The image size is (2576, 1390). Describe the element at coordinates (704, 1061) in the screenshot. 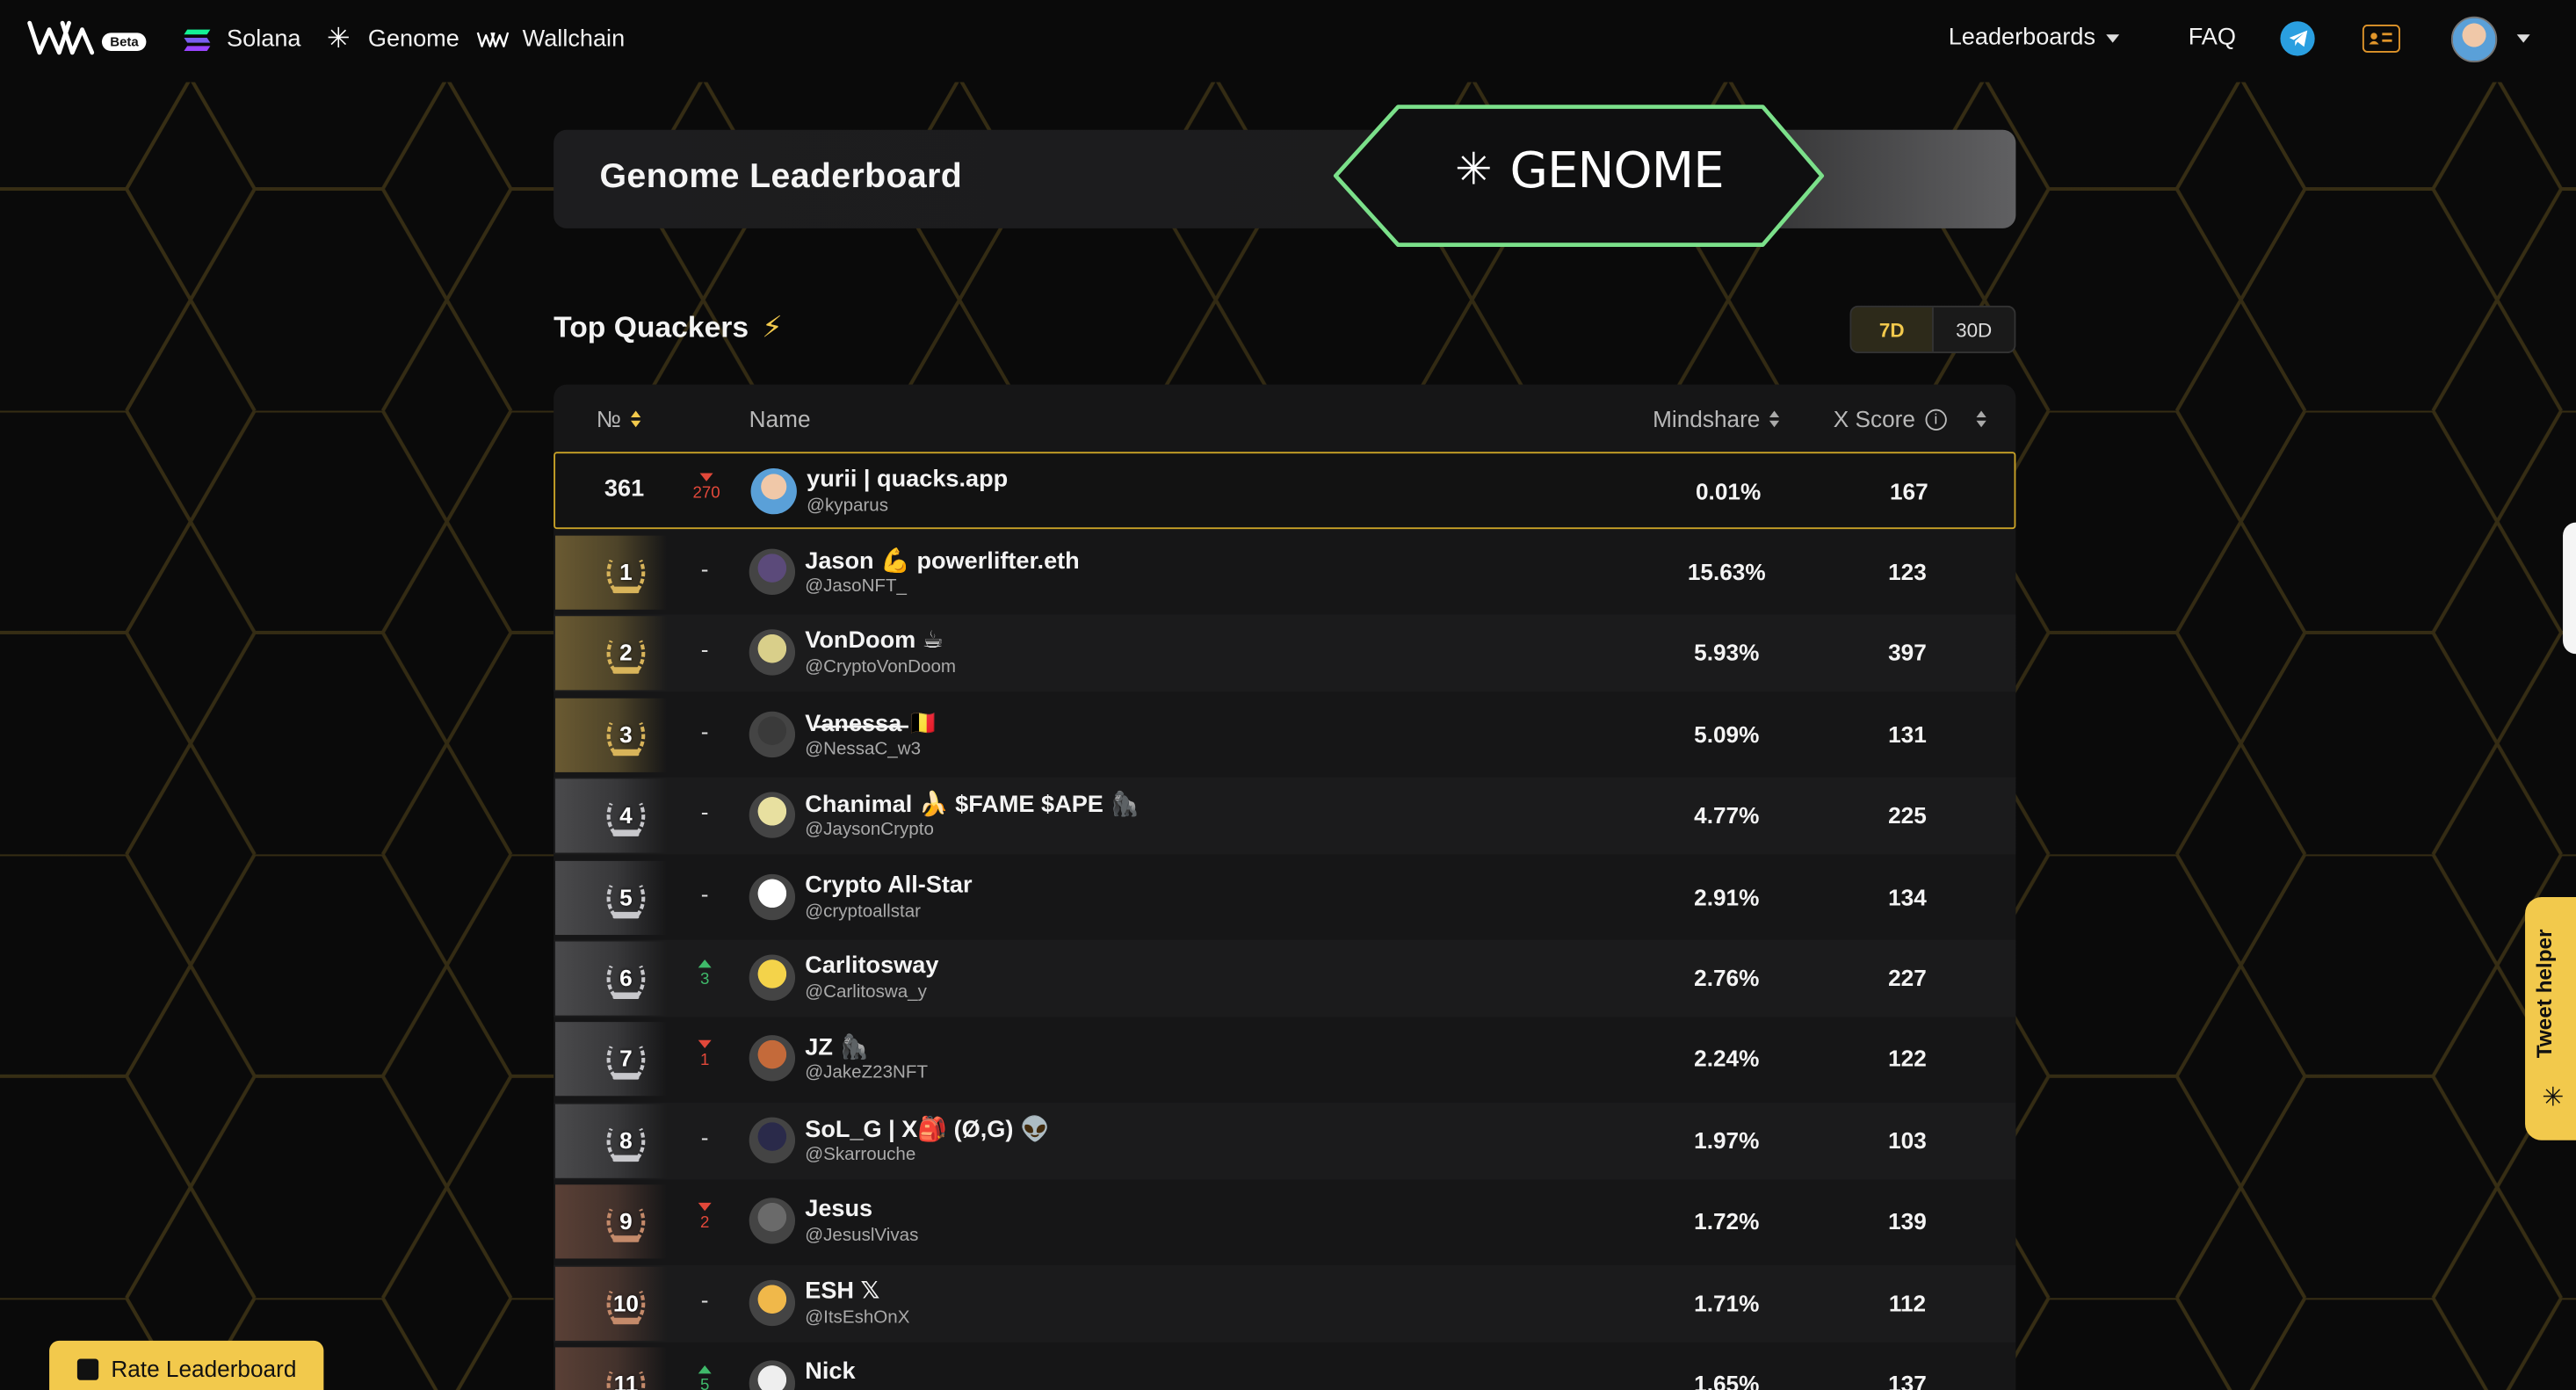

I see `rank-change-value: 1` at that location.